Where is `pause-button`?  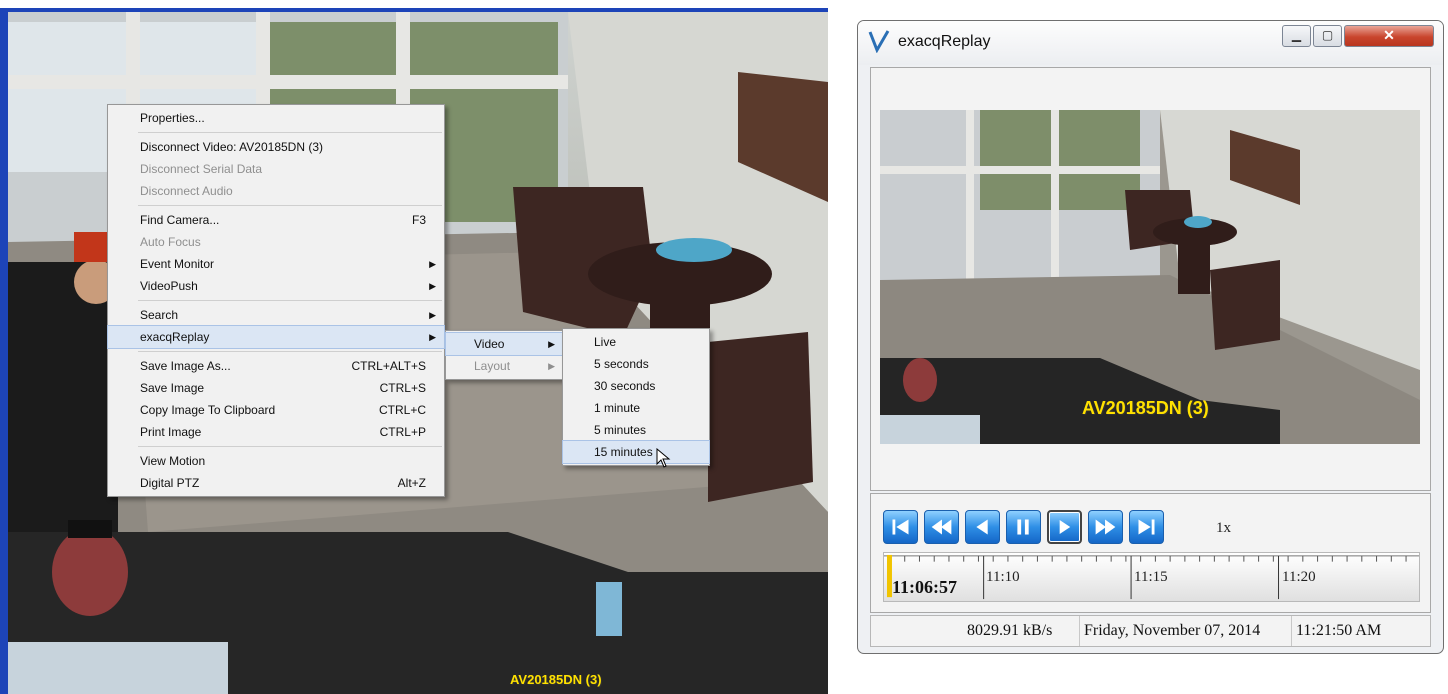 pause-button is located at coordinates (1023, 527).